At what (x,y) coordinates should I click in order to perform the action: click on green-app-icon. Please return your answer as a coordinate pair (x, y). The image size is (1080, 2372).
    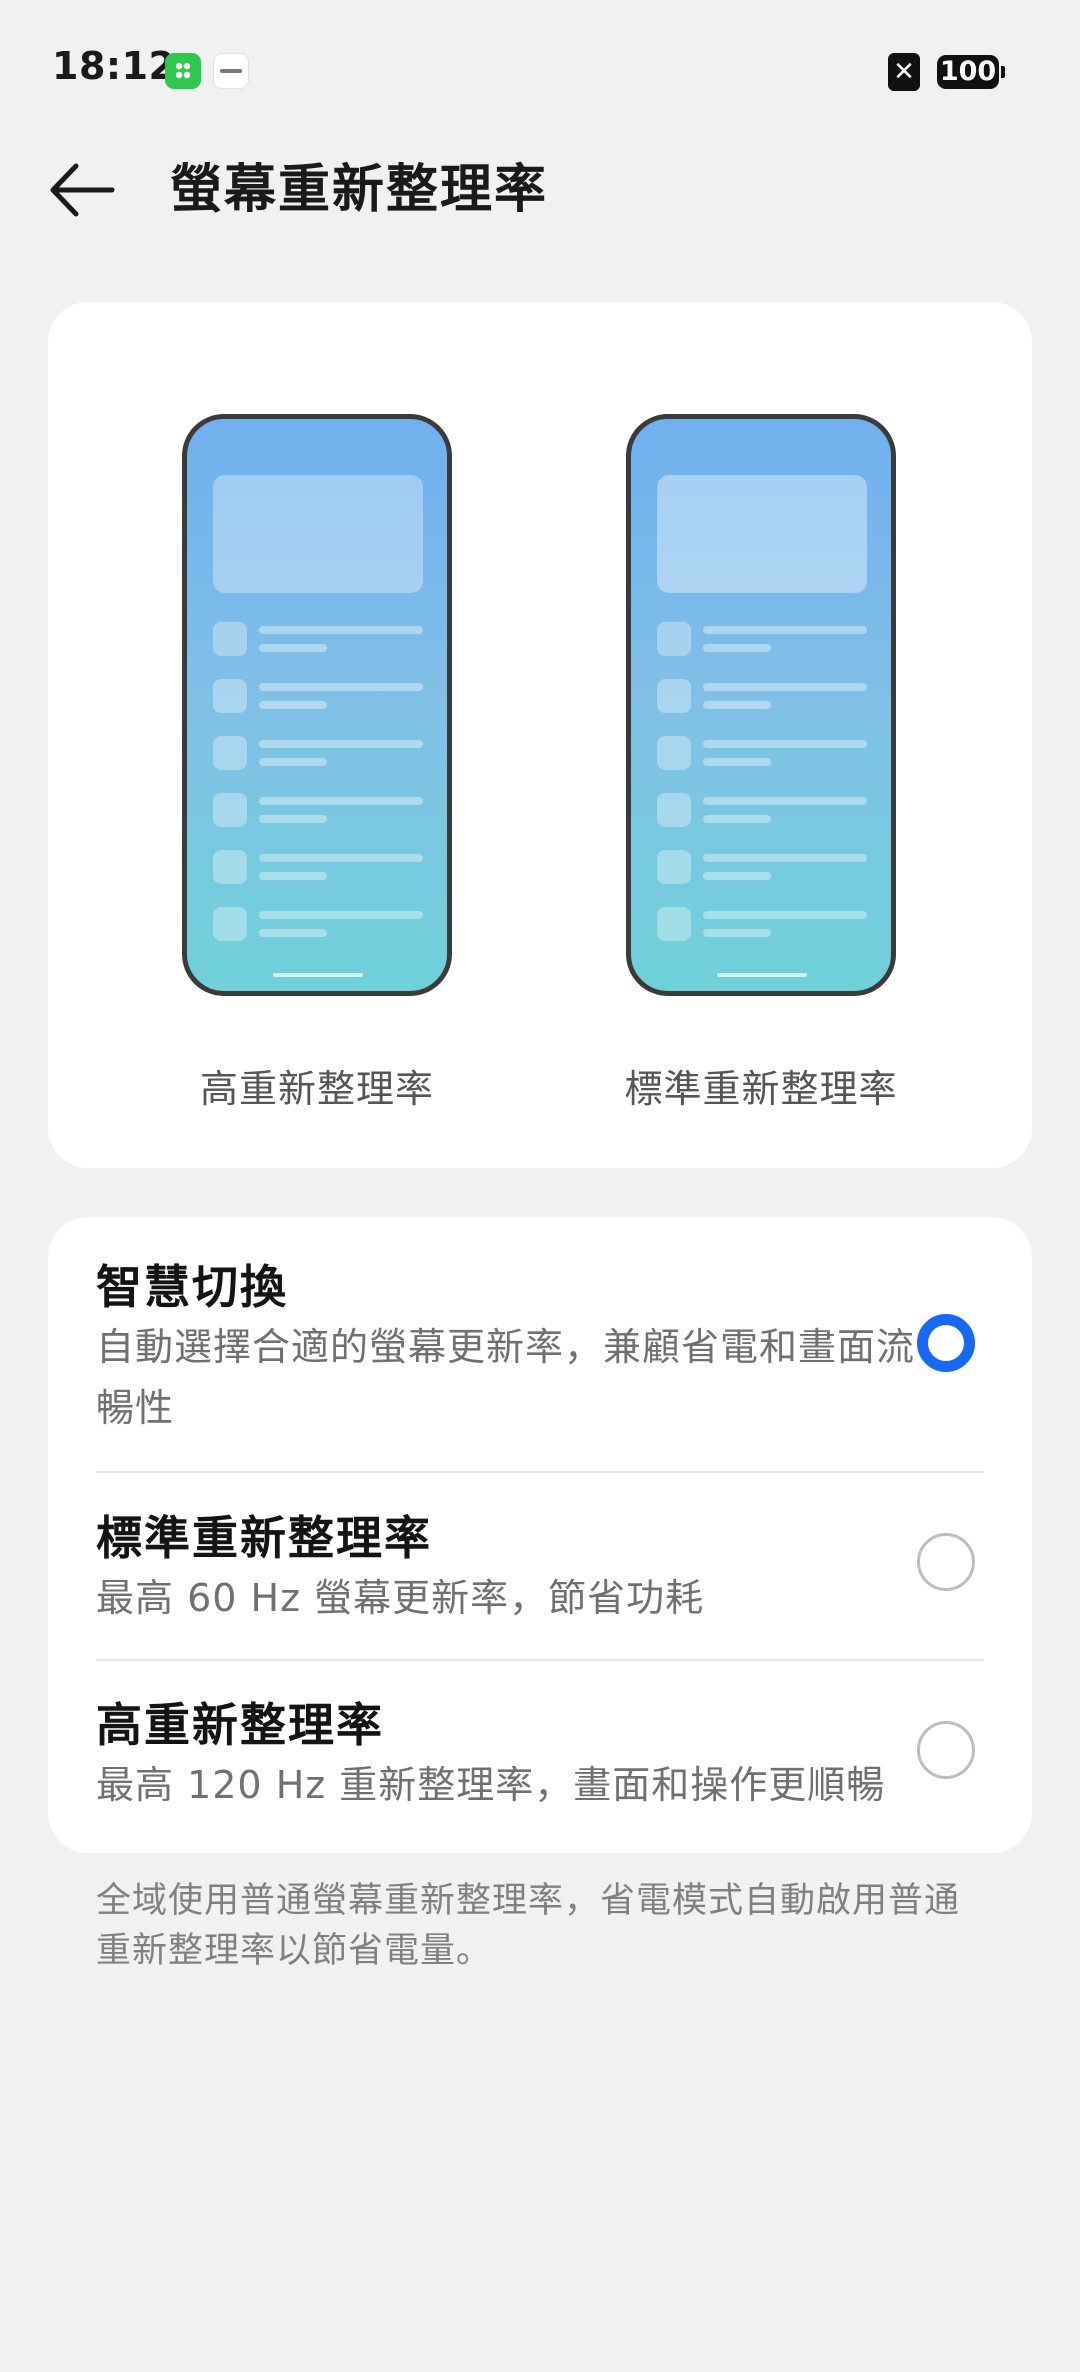
    Looking at the image, I should click on (183, 71).